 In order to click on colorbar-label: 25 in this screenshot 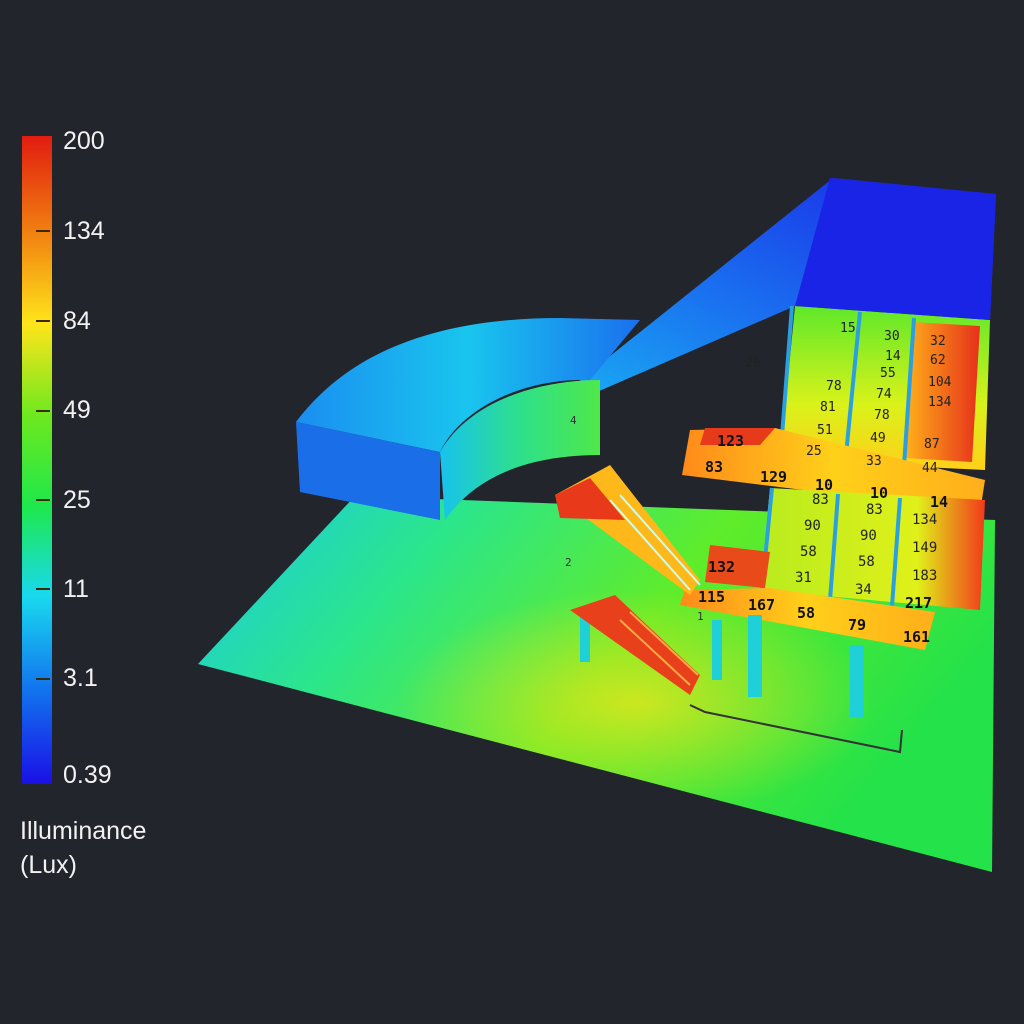, I will do `click(77, 500)`.